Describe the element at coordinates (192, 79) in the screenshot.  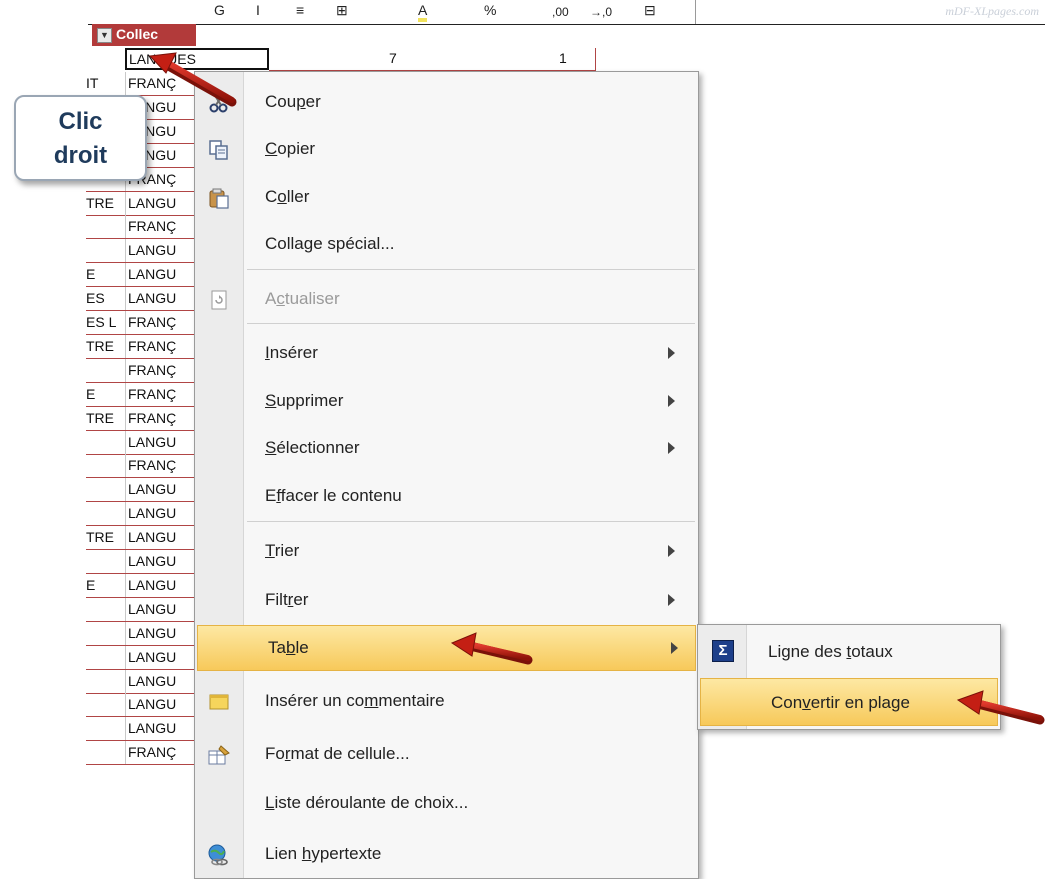
I see `arrow-to-cell` at that location.